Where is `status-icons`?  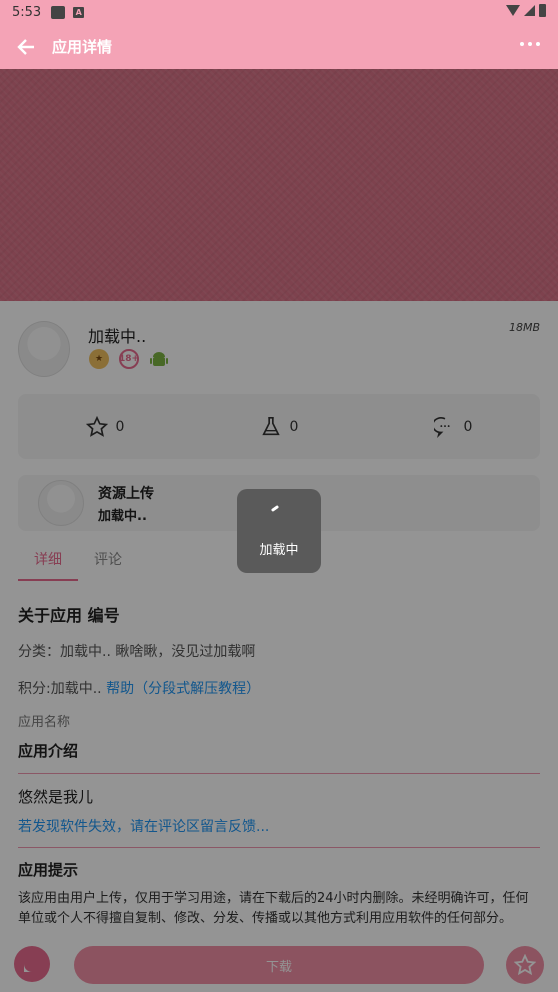
status-icons is located at coordinates (526, 10).